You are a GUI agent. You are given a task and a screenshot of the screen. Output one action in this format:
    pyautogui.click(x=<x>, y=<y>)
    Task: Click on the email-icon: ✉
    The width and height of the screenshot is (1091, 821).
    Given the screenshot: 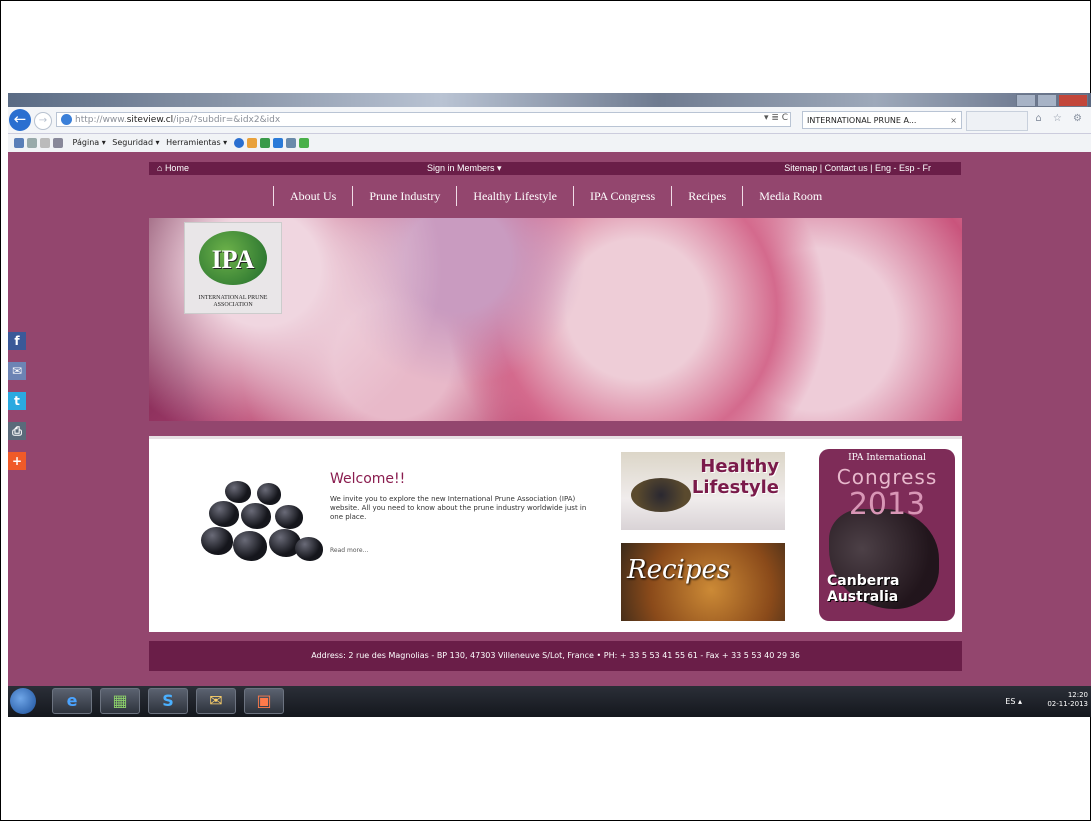 What is the action you would take?
    pyautogui.click(x=17, y=371)
    